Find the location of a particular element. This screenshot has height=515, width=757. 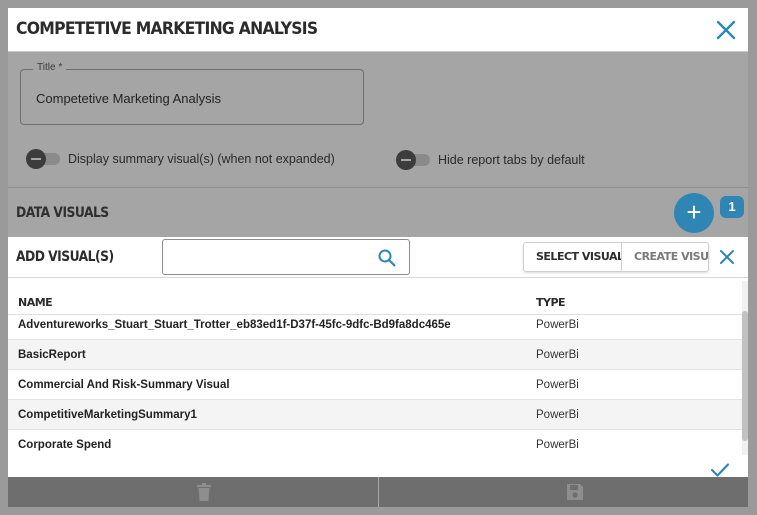

table-row: Corporate Spend PowerBi is located at coordinates (375, 442).